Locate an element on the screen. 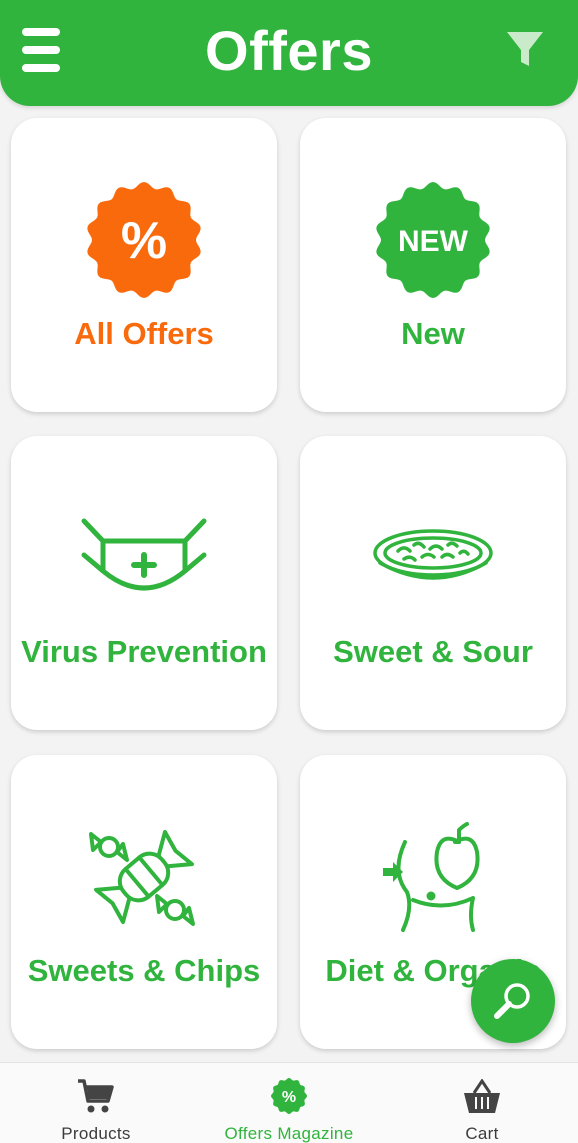  category-card-sweets-chips: Sweets & Chips is located at coordinates (144, 902).